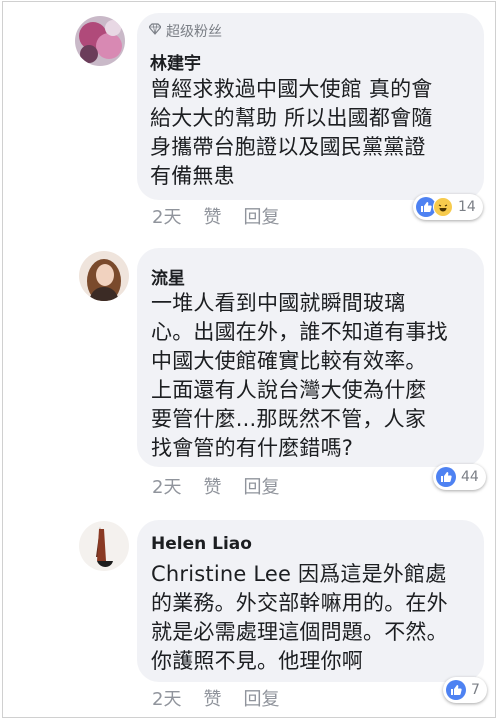 The width and height of the screenshot is (500, 721). What do you see at coordinates (443, 207) in the screenshot?
I see `haha-icon` at bounding box center [443, 207].